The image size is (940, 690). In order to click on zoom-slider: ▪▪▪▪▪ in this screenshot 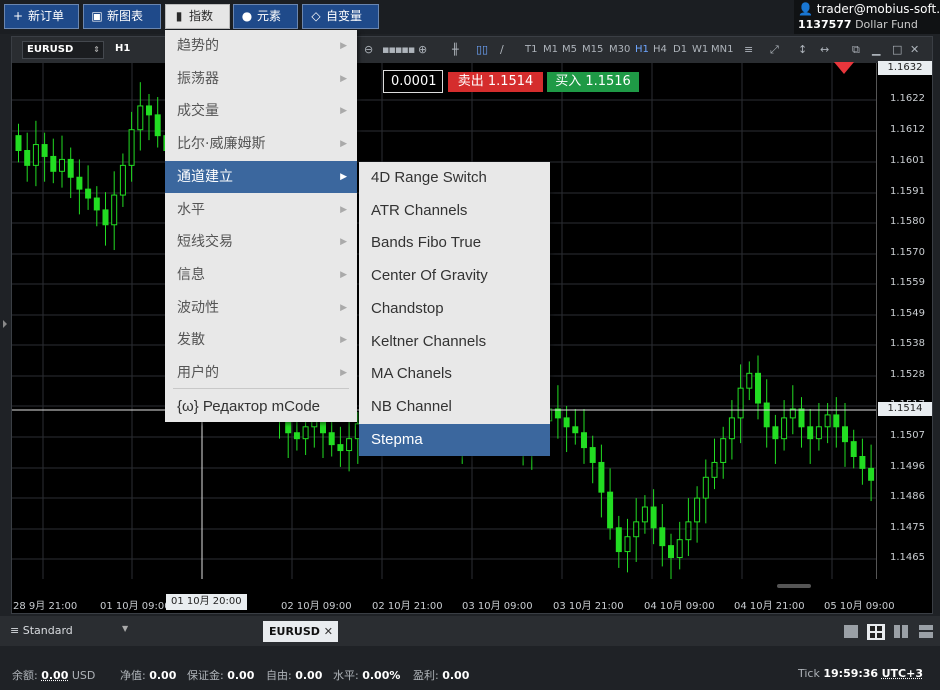, I will do `click(398, 50)`.